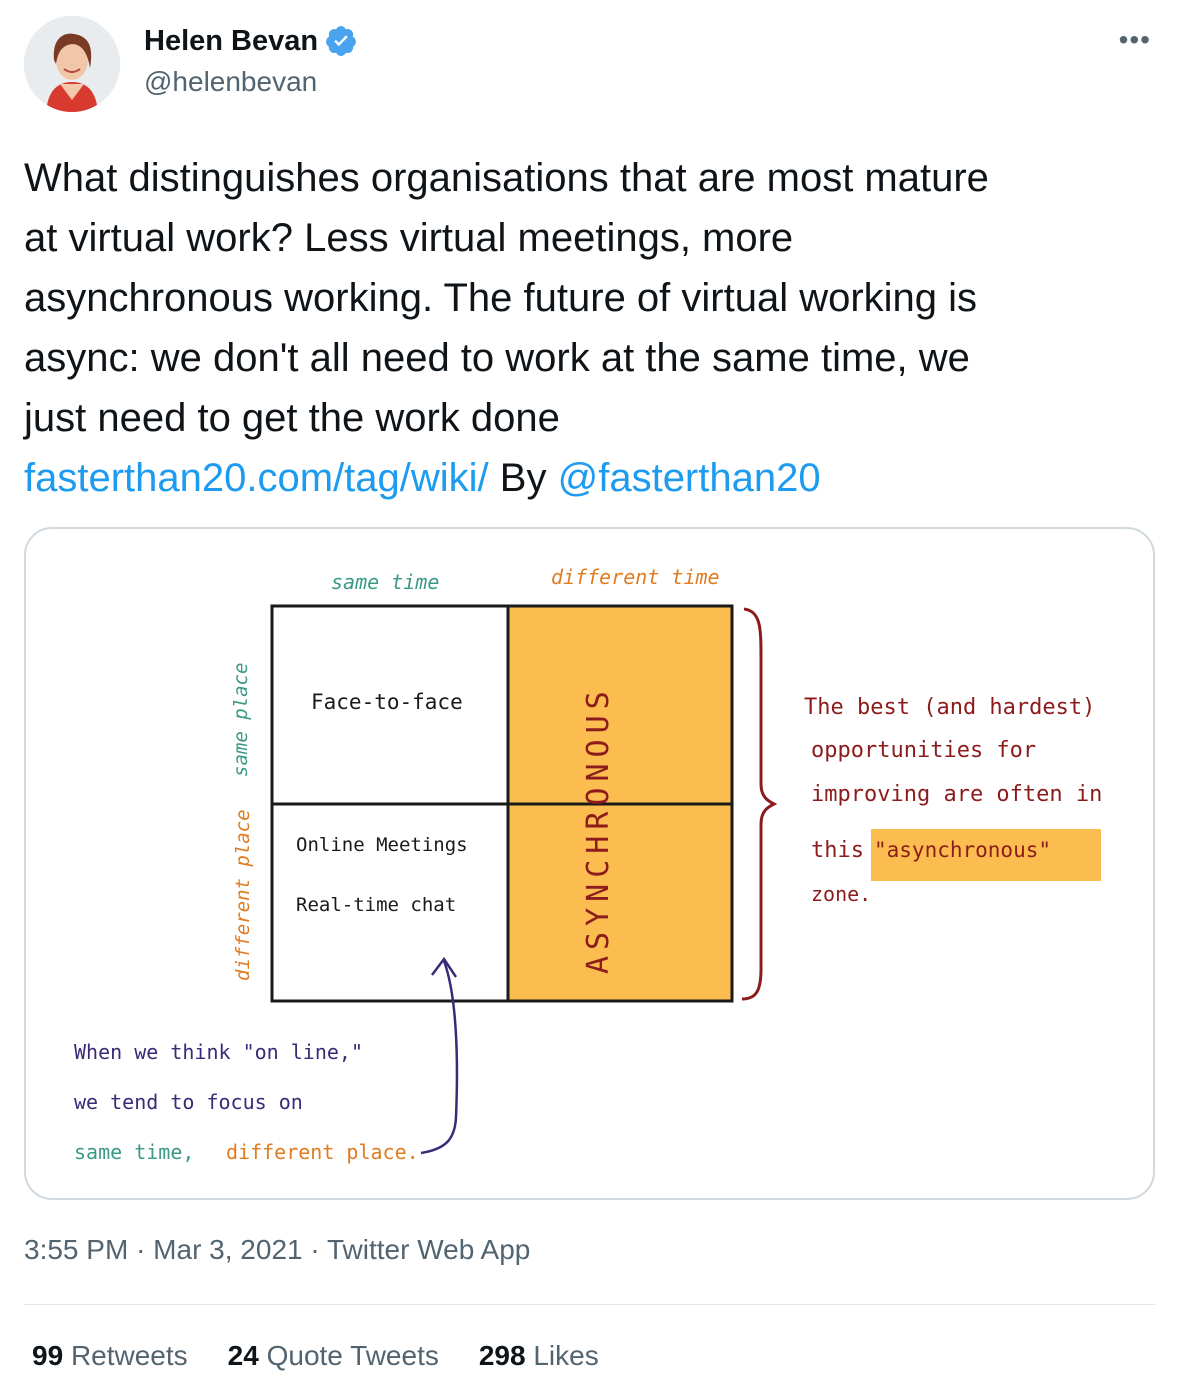  What do you see at coordinates (635, 577) in the screenshot?
I see `col-different-time-label: different time` at bounding box center [635, 577].